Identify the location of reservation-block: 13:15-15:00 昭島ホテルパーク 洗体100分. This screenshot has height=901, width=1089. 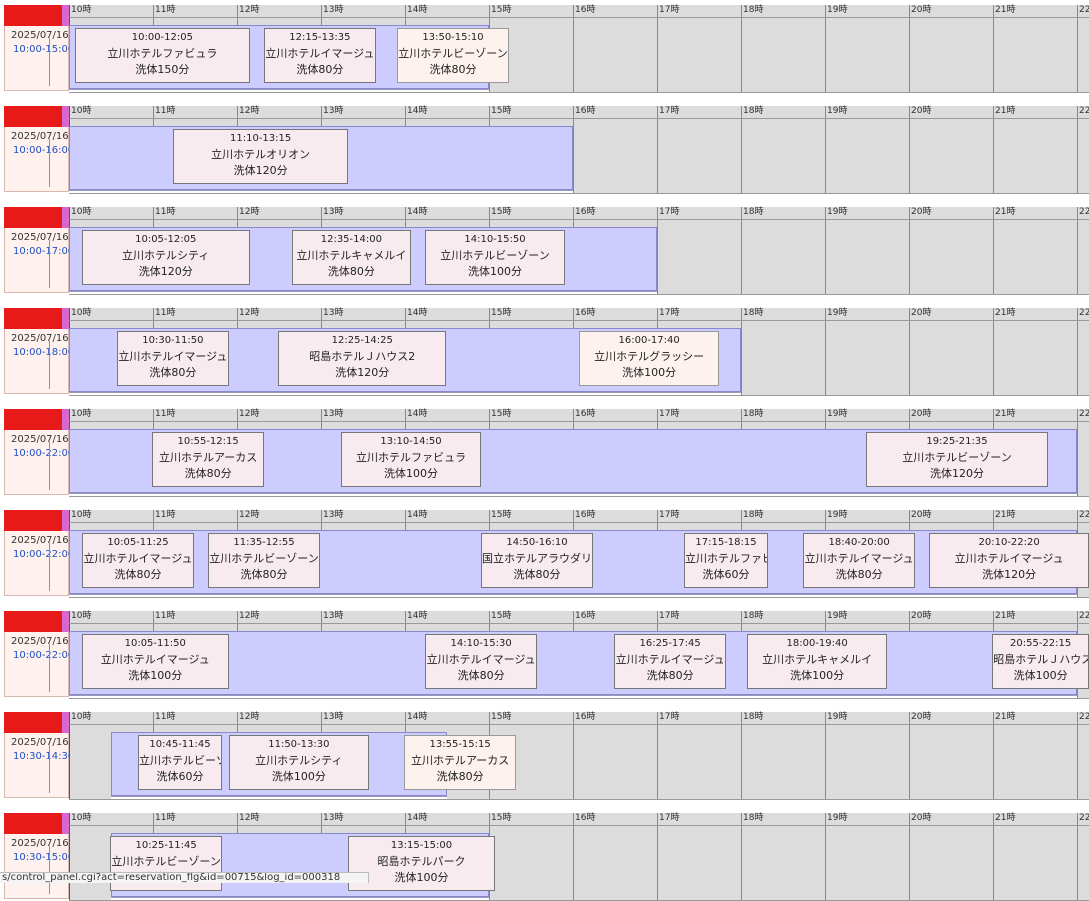
(421, 863).